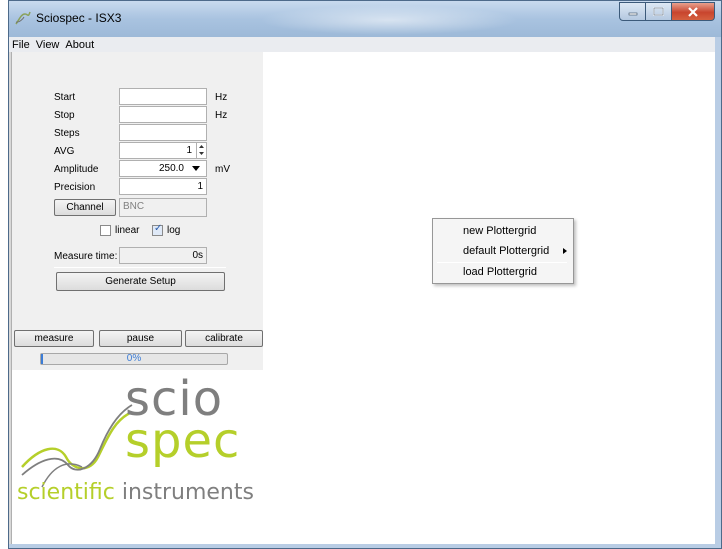 The width and height of the screenshot is (722, 549). I want to click on minimize-icon, so click(632, 13).